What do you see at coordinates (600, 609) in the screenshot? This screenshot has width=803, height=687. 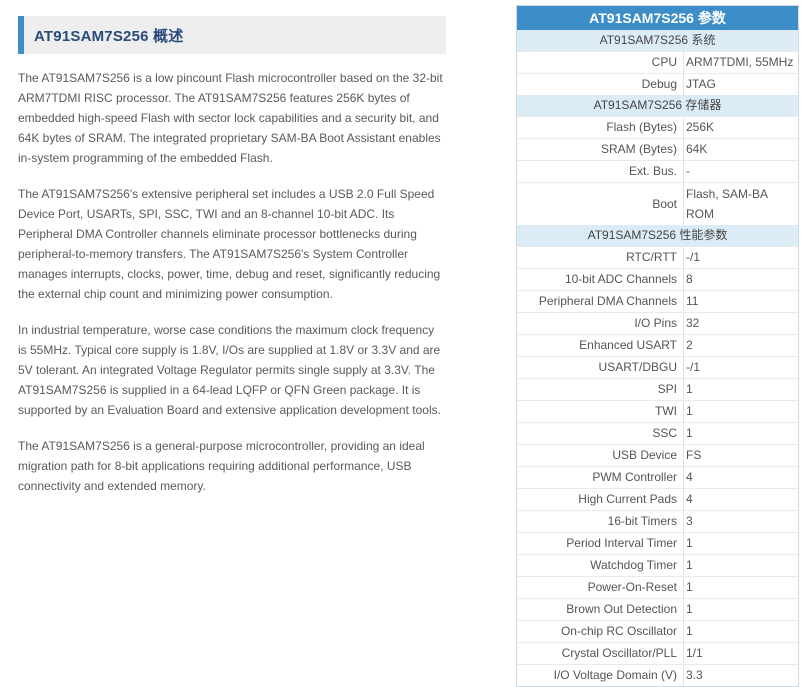 I see `spec-row-label: Brown Out Detection` at bounding box center [600, 609].